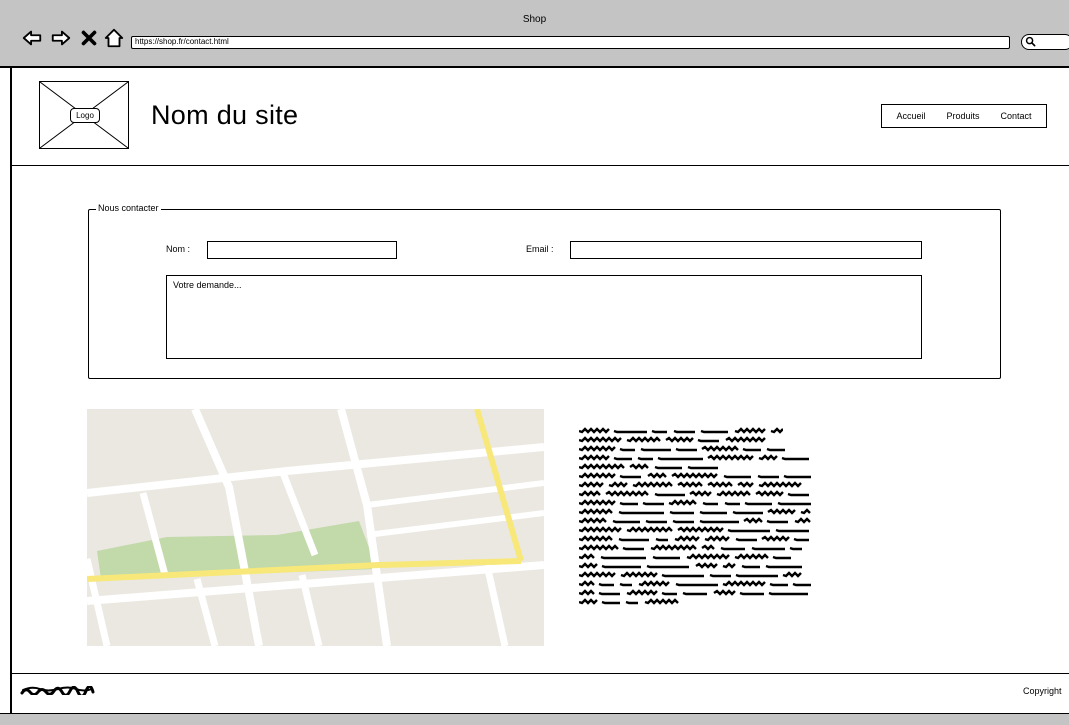 Image resolution: width=1069 pixels, height=725 pixels. I want to click on search-icon, so click(1030, 41).